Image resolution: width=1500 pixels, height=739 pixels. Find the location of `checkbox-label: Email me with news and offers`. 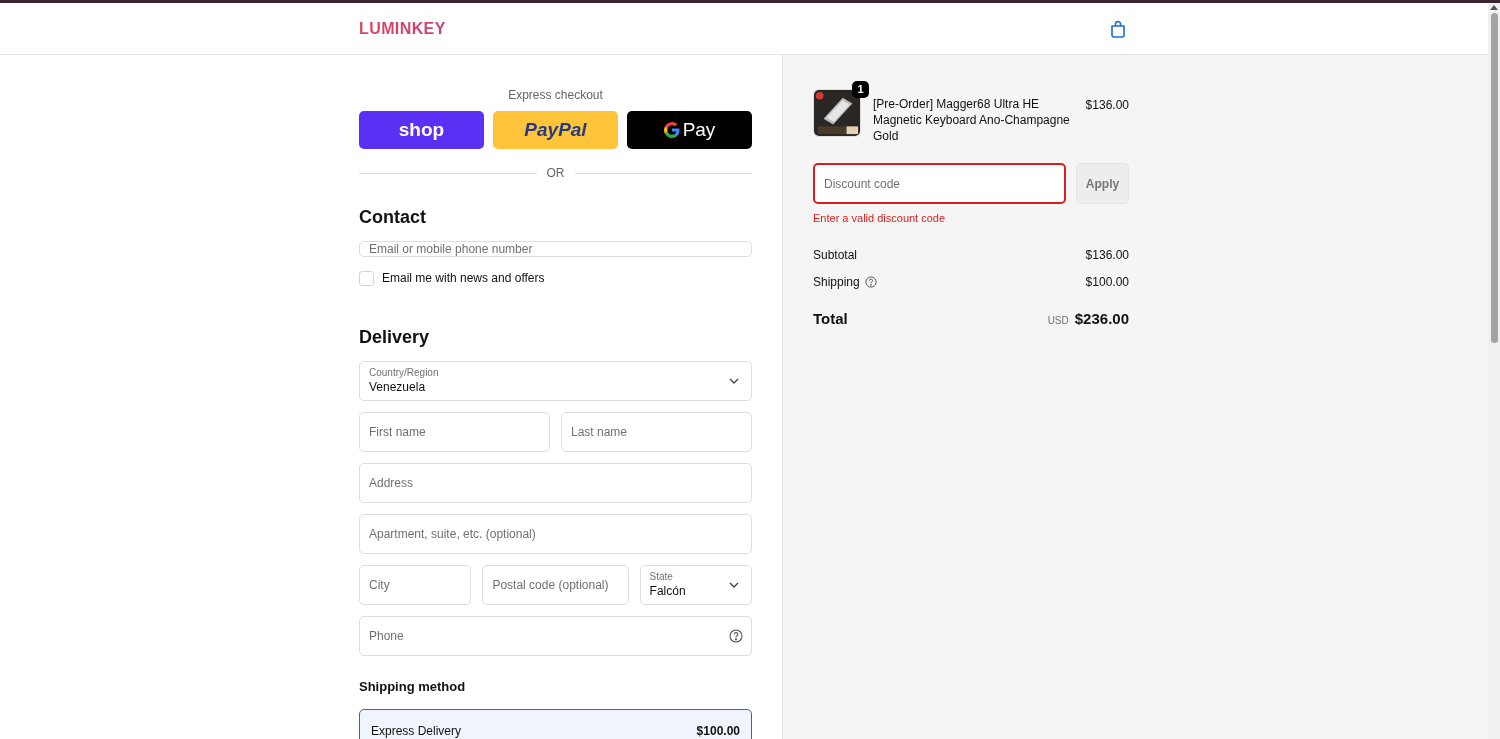

checkbox-label: Email me with news and offers is located at coordinates (463, 278).